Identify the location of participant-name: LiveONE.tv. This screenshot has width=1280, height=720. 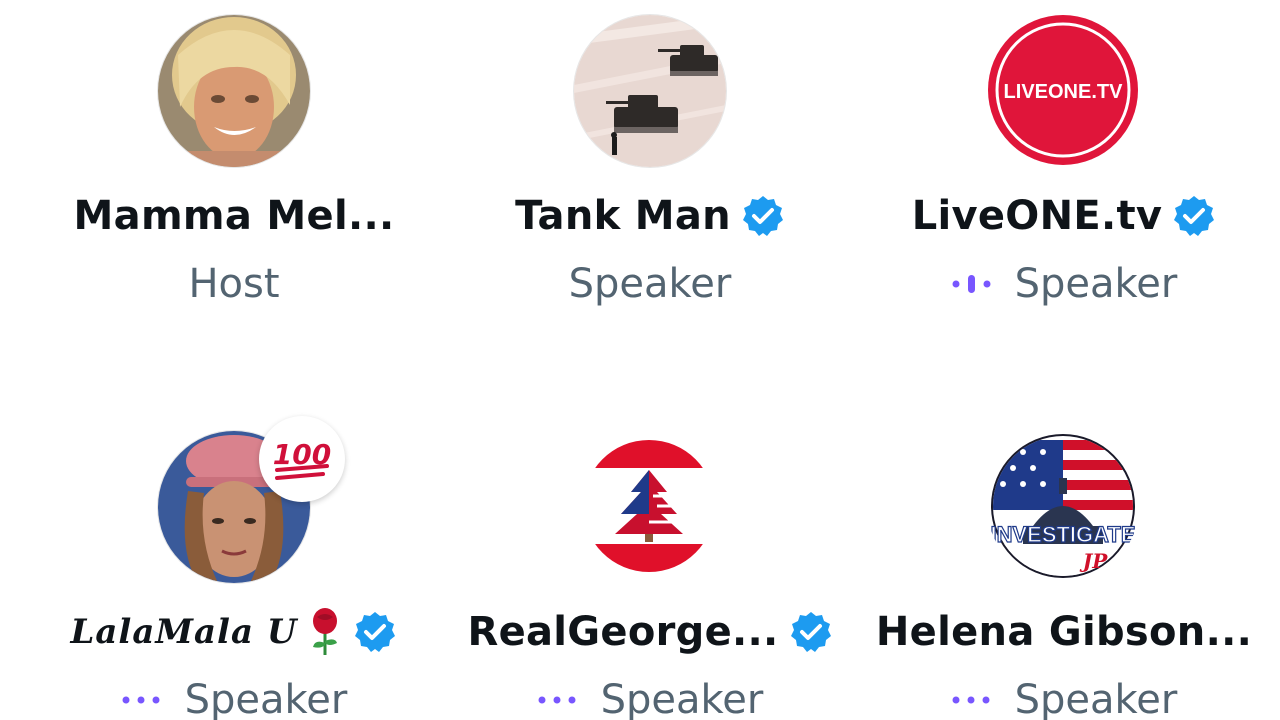
(1037, 216).